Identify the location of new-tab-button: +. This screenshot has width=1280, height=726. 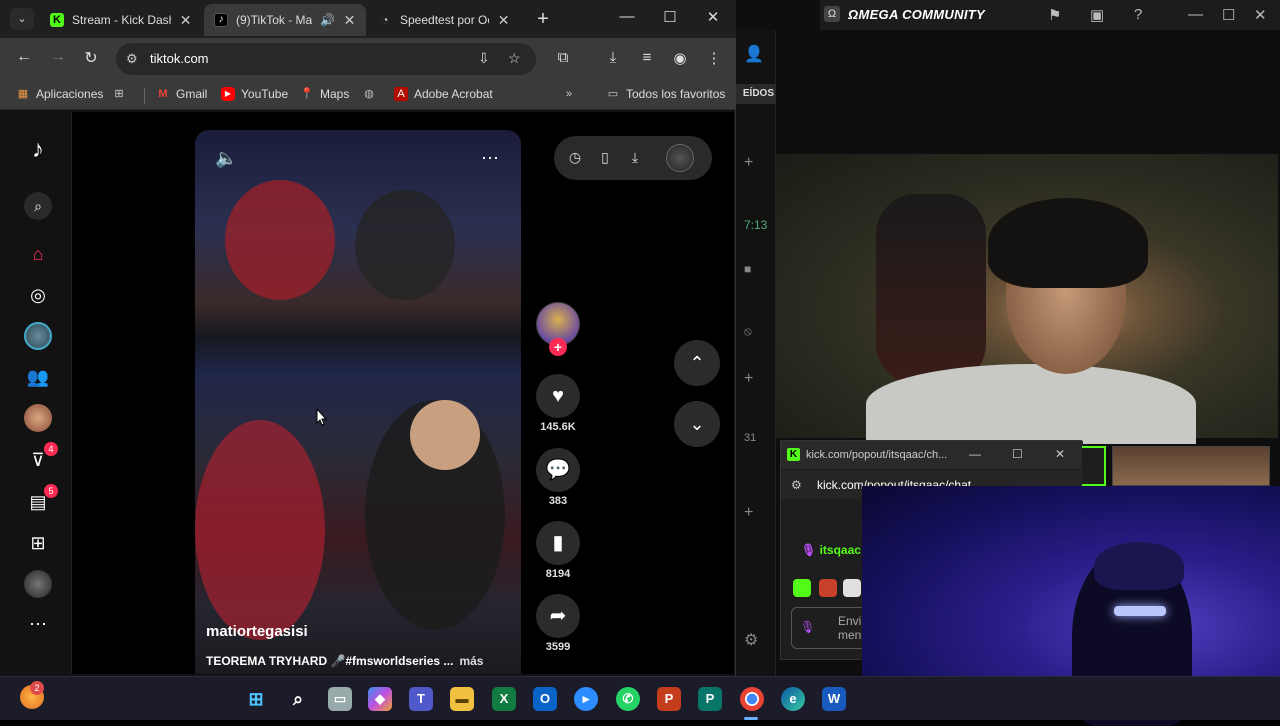
(543, 19).